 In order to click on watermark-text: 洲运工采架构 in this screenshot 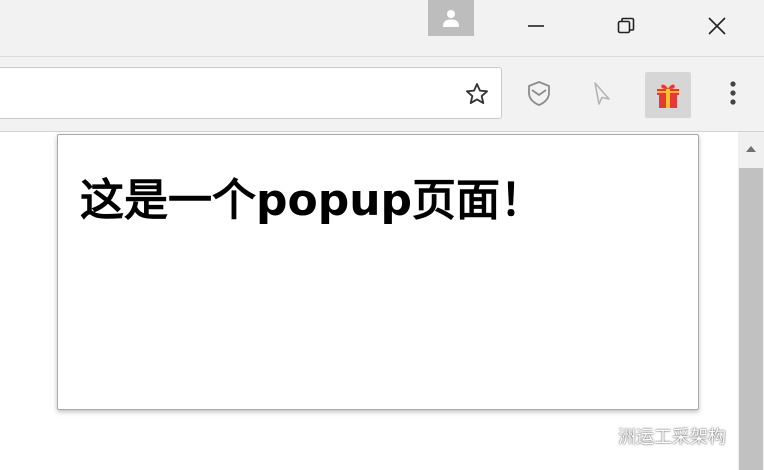, I will do `click(672, 437)`.